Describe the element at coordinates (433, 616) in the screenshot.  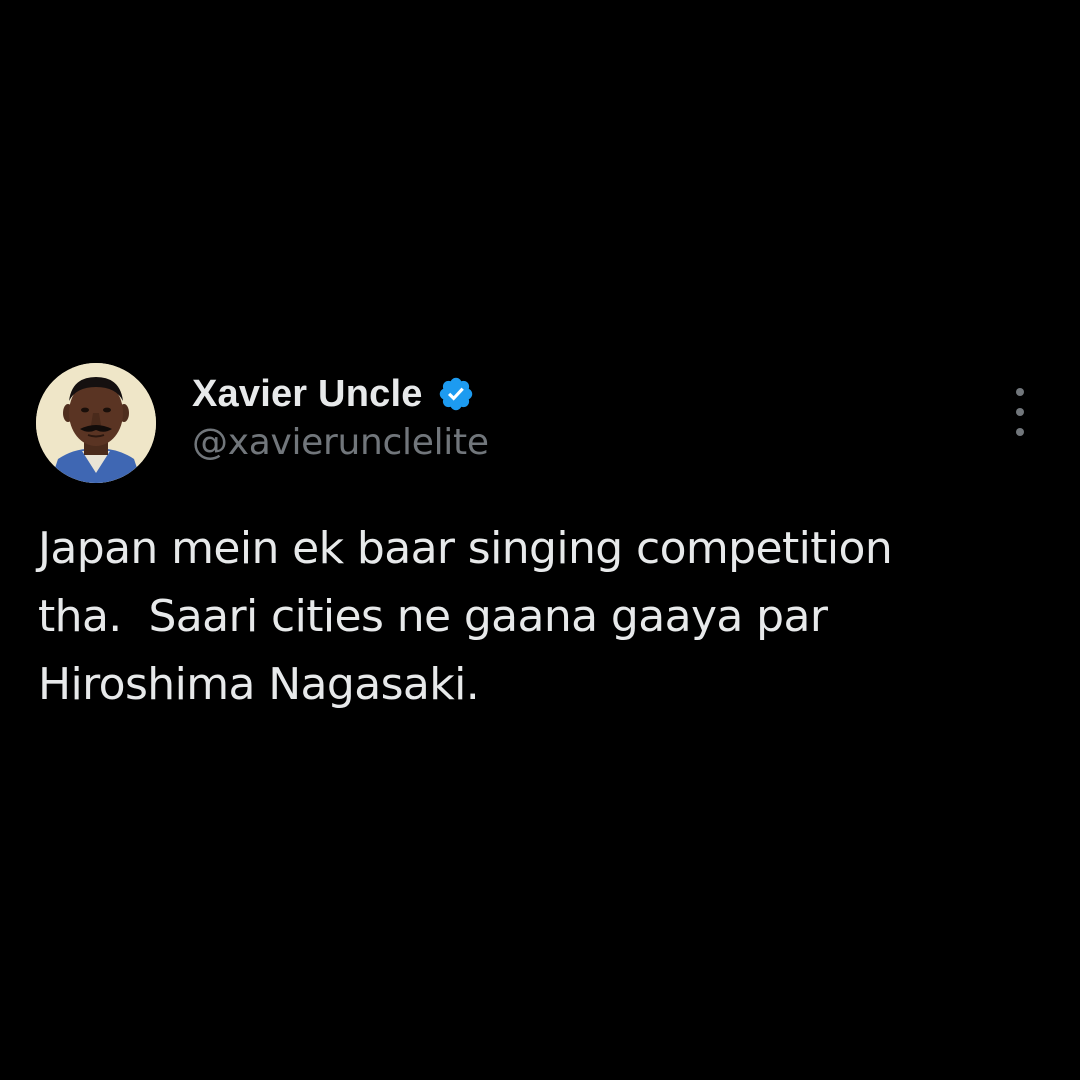
I see `tweet-text-line: tha. Saari cities ne gaana gaaya par` at that location.